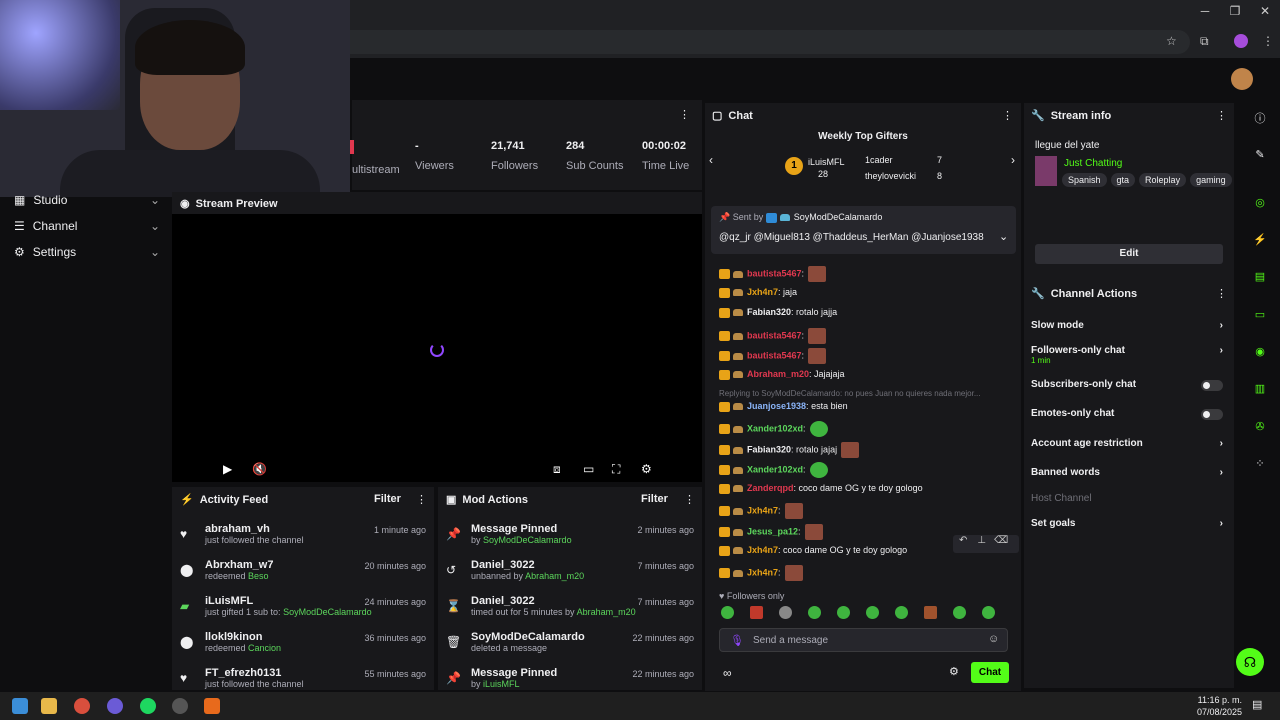  What do you see at coordinates (1204, 41) in the screenshot?
I see `extensions-icon: ⧉` at bounding box center [1204, 41].